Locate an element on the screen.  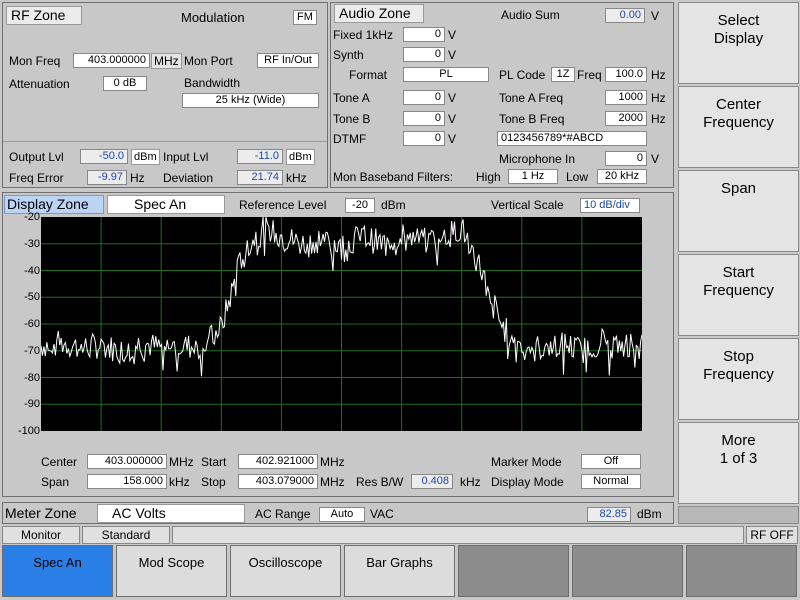
reference-level-unit: dBm is located at coordinates (393, 205).